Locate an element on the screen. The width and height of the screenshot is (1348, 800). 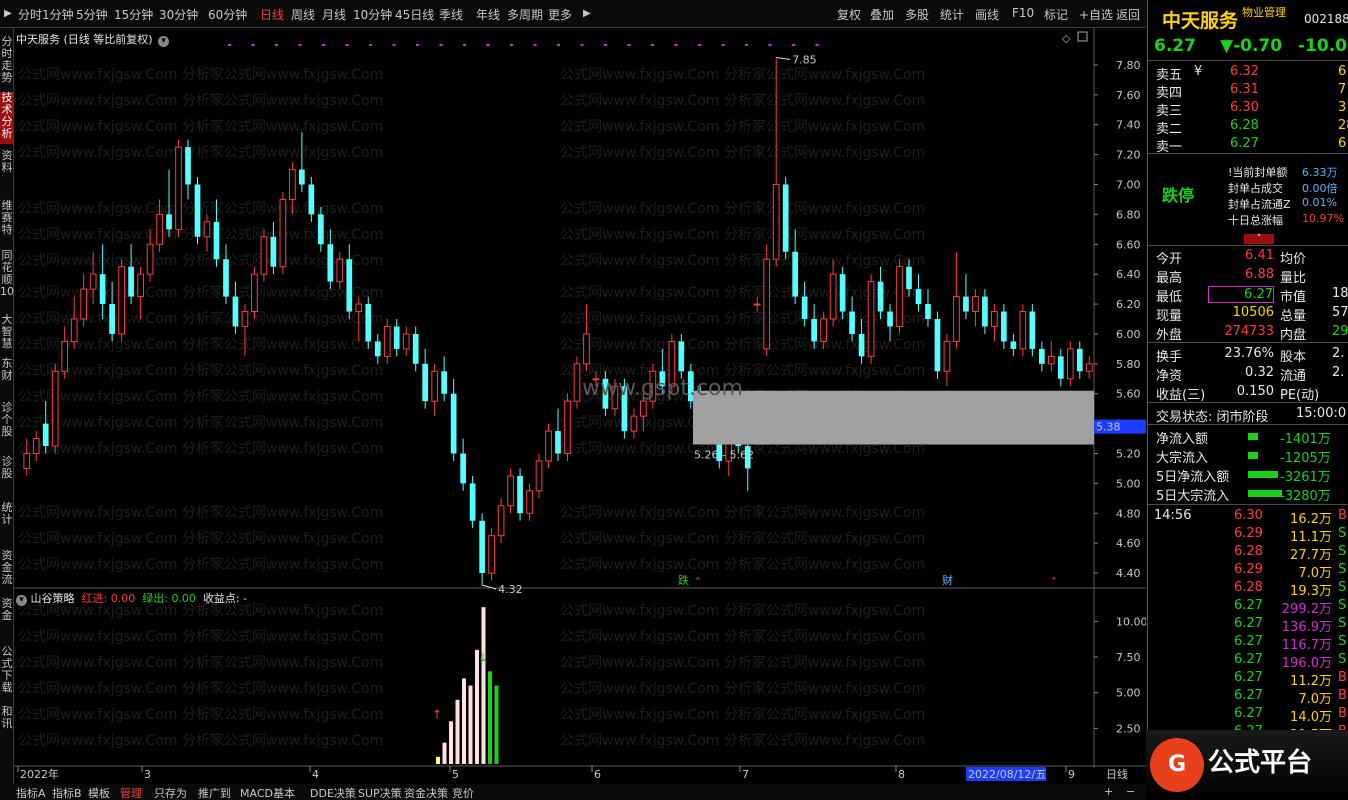
period-tab-10: 45日线 is located at coordinates (414, 14).